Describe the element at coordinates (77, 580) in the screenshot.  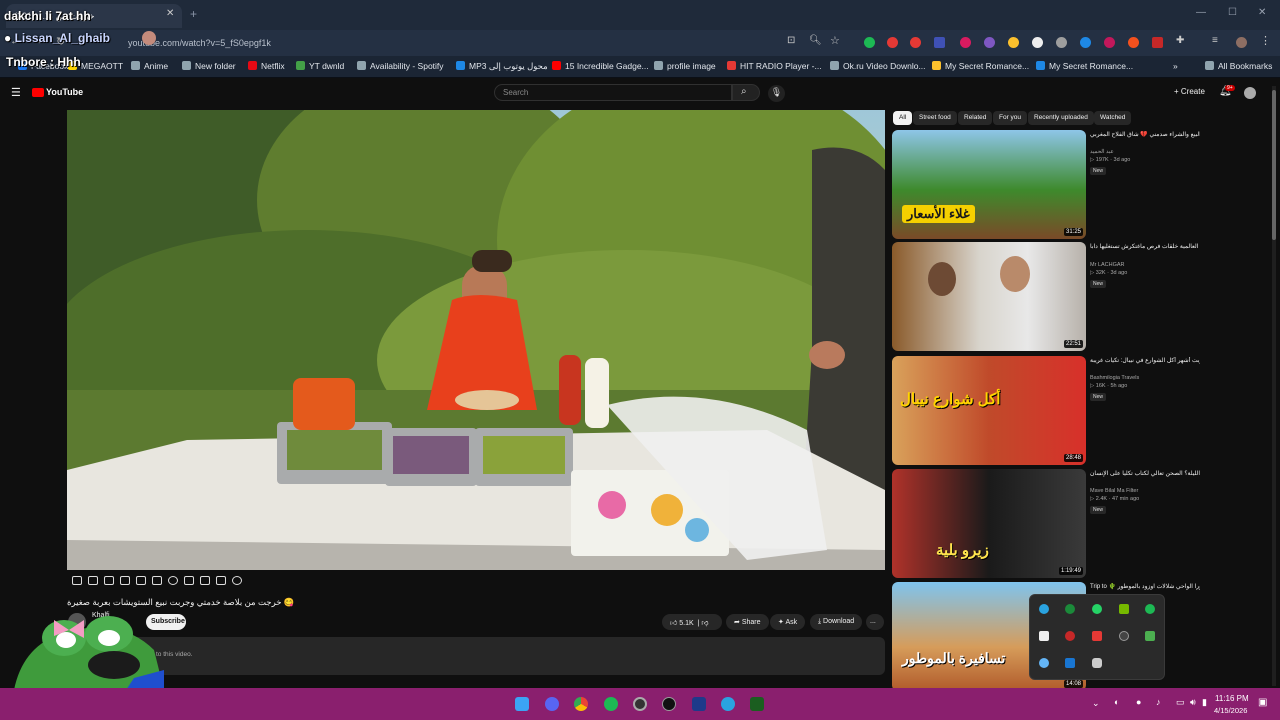
I see `loop-icon` at that location.